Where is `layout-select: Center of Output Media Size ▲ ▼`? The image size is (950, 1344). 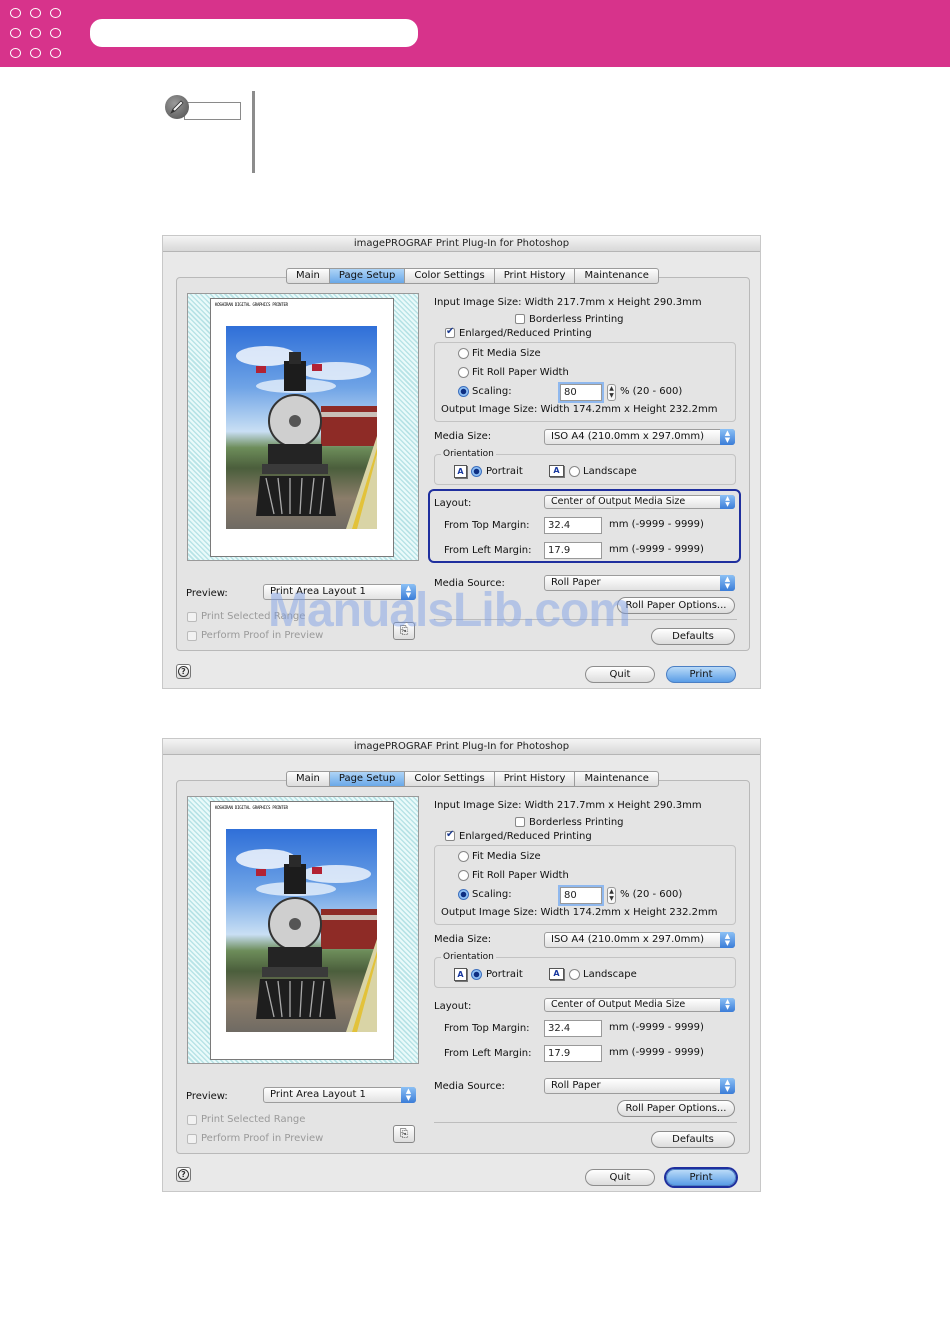
layout-select: Center of Output Media Size ▲ ▼ is located at coordinates (639, 1005).